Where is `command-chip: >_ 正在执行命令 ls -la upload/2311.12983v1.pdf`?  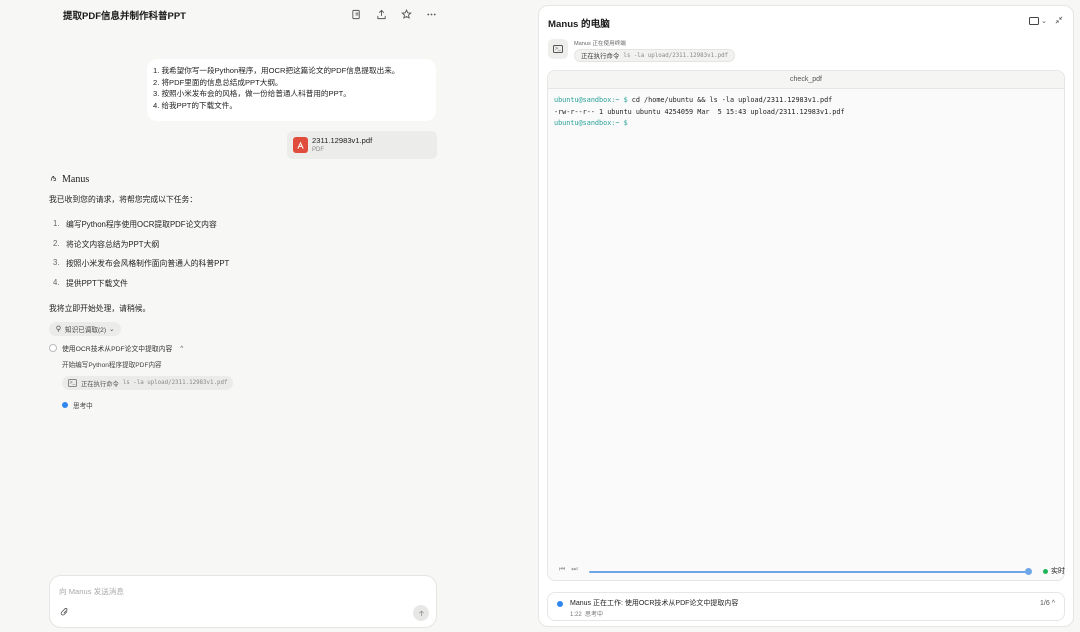
command-chip: >_ 正在执行命令 ls -la upload/2311.12983v1.pdf is located at coordinates (148, 383).